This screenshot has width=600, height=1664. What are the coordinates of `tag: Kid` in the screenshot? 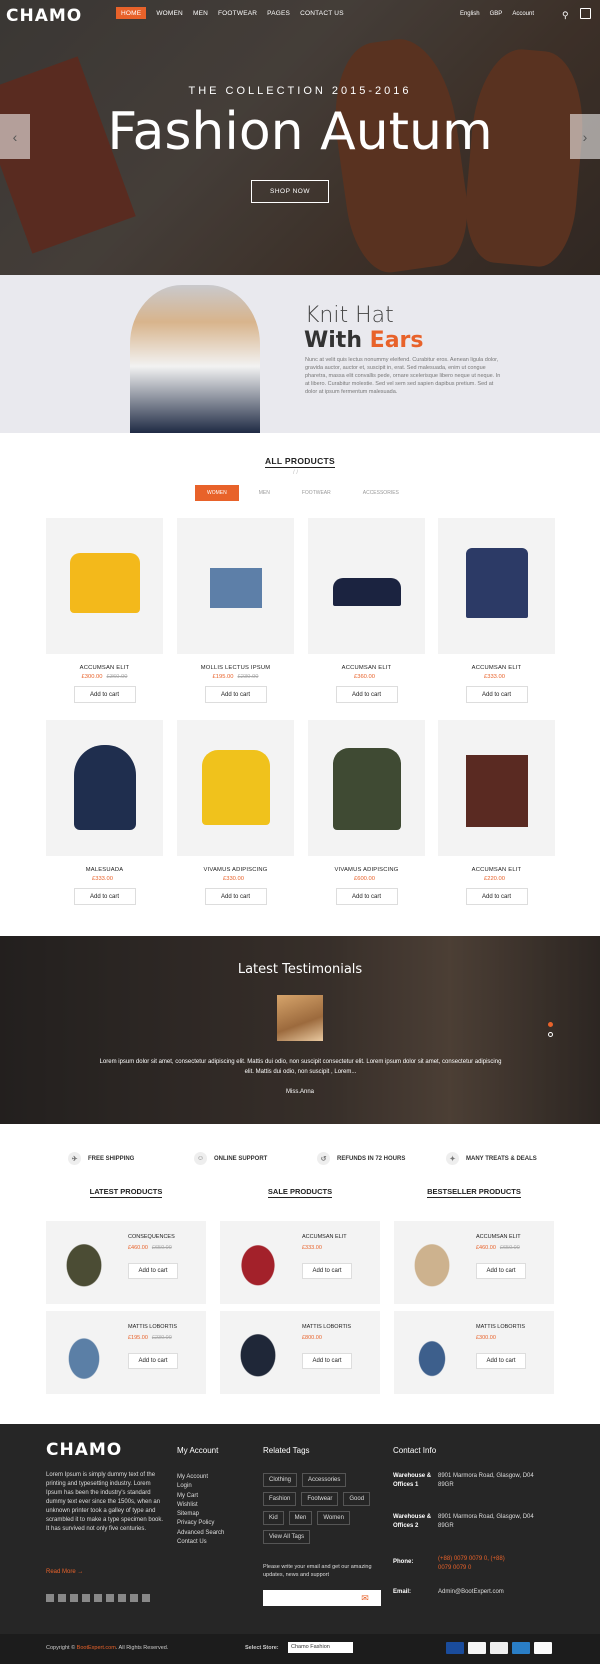 It's located at (273, 1518).